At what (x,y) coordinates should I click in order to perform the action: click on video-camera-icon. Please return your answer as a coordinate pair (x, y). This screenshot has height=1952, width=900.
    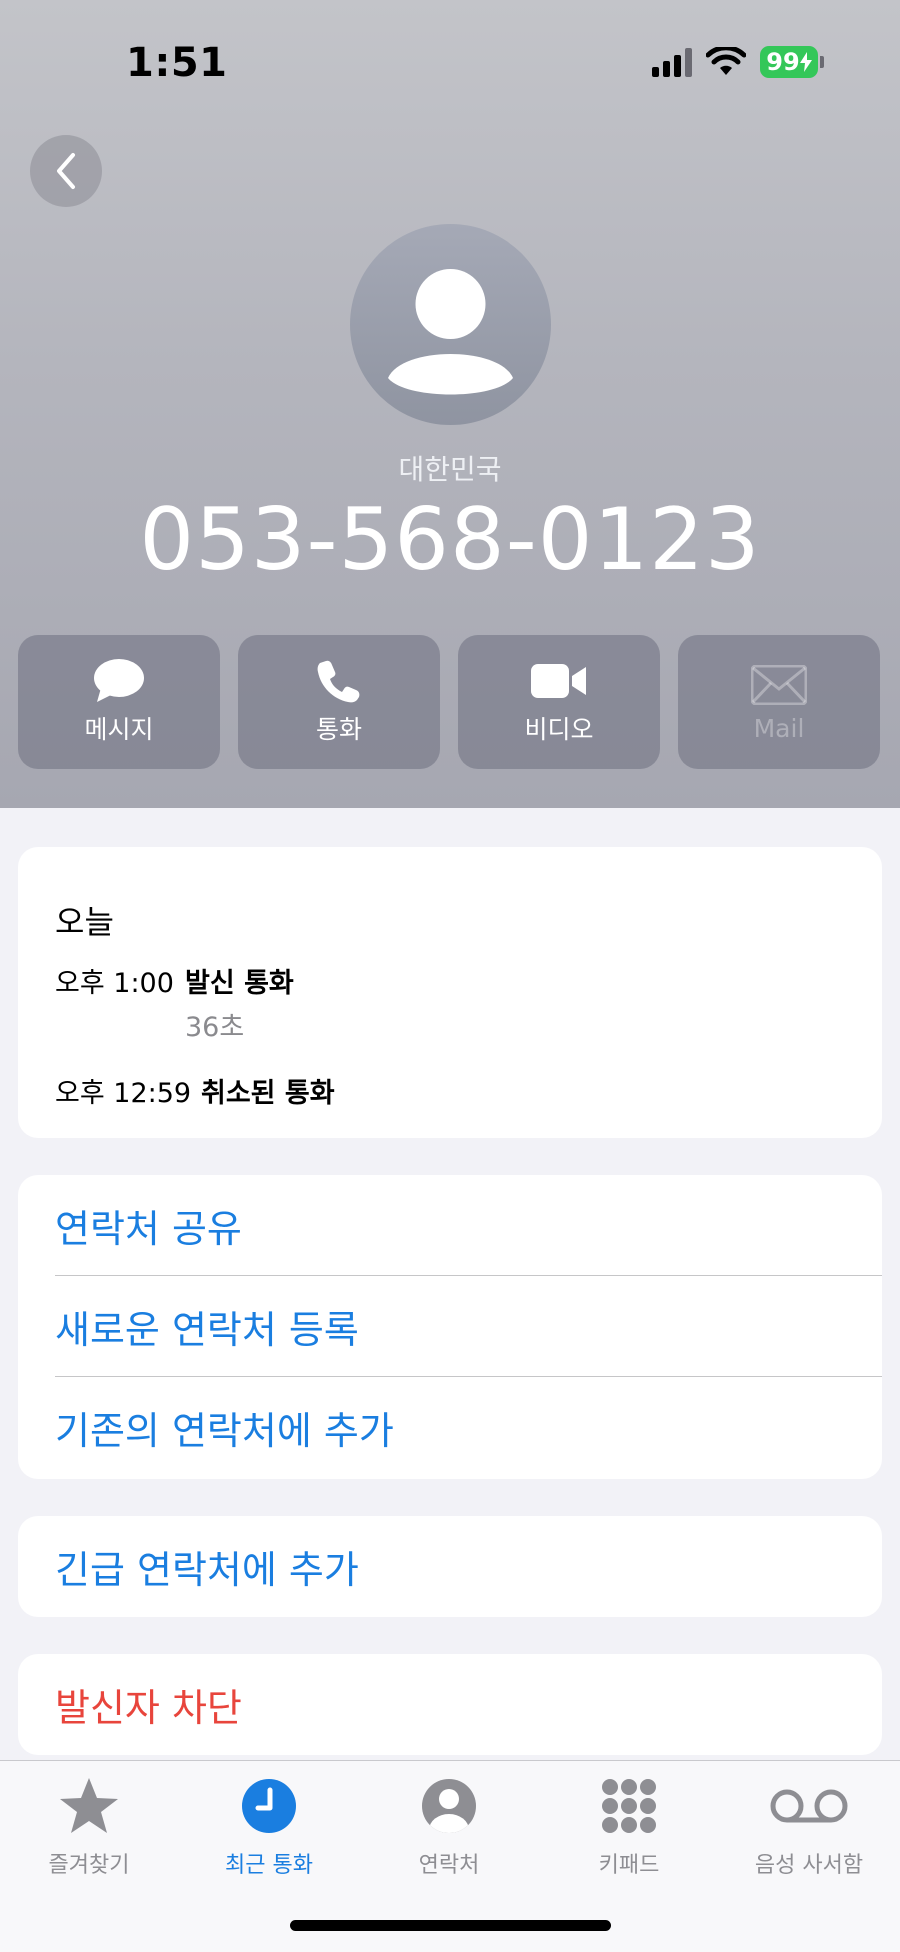
    Looking at the image, I should click on (558, 681).